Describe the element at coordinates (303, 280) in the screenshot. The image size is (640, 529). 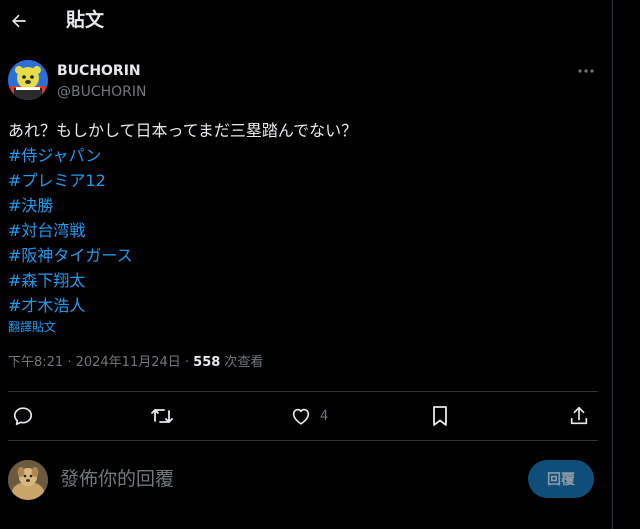
I see `hashtag-link: #森下翔太` at that location.